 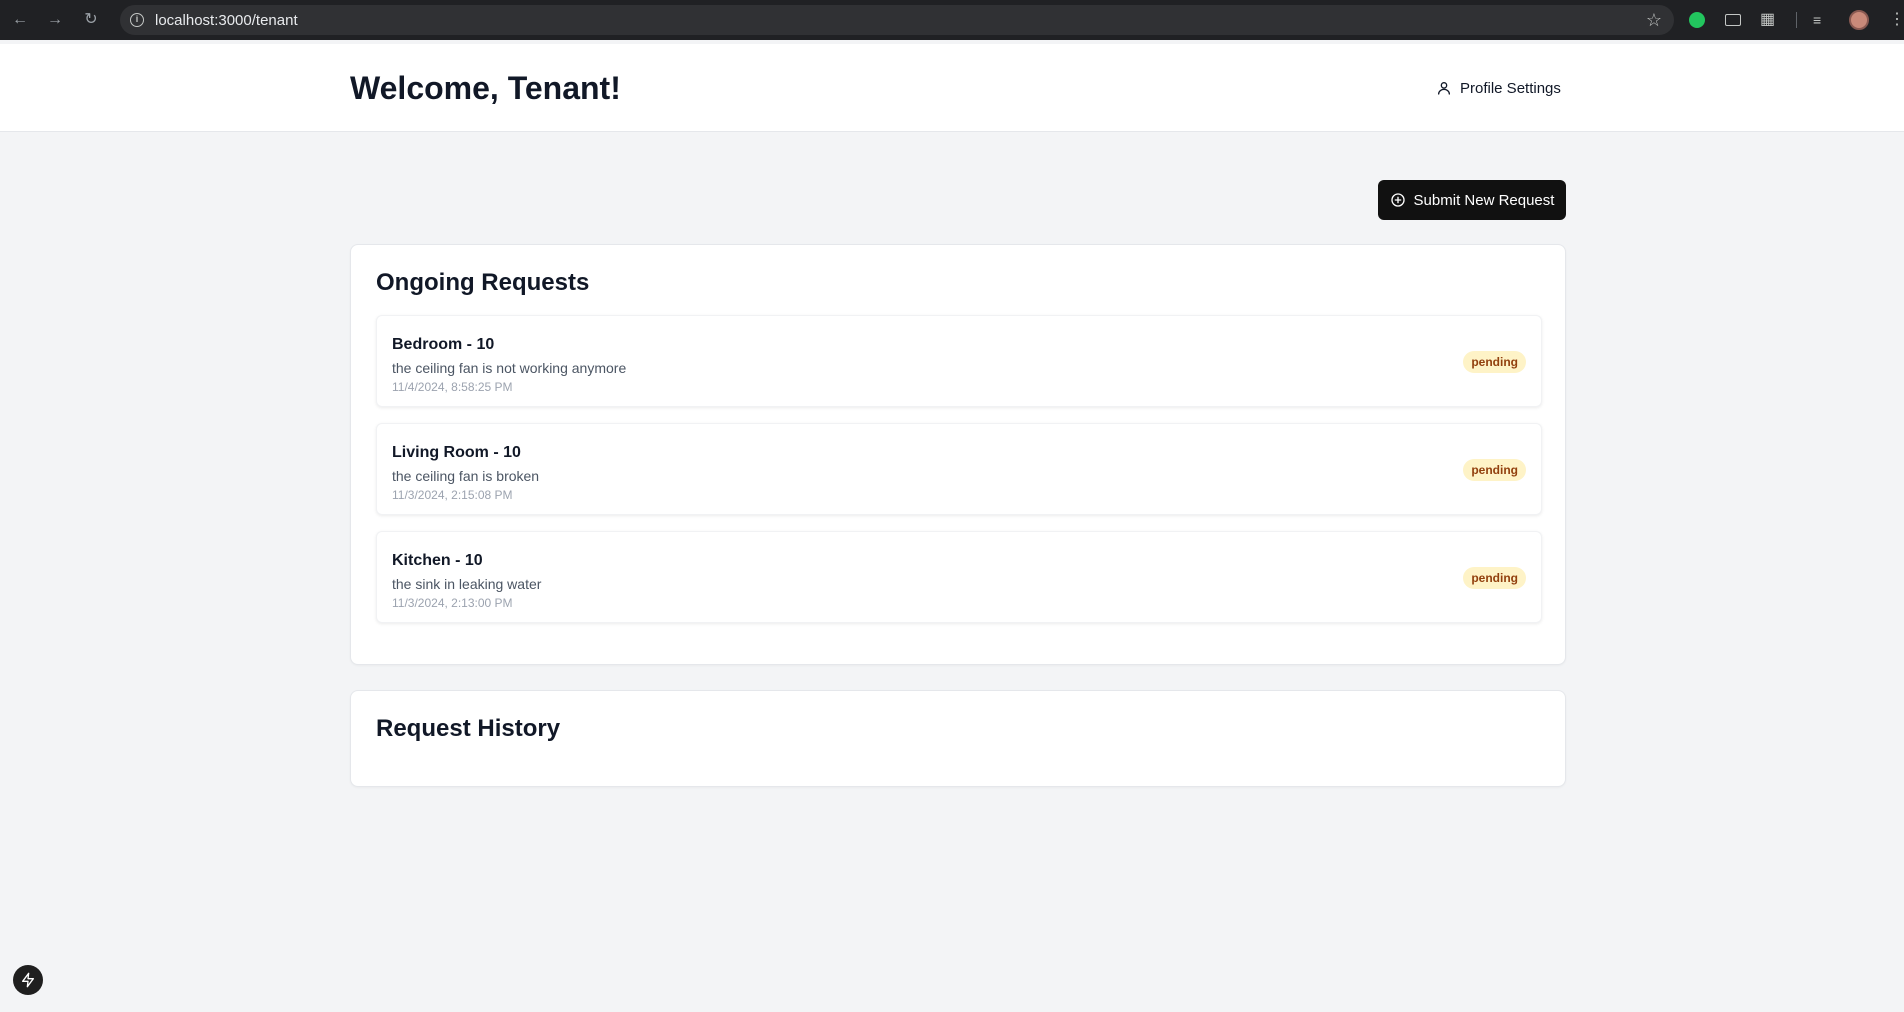 I want to click on page-title: Welcome, Tenant!, so click(x=485, y=88).